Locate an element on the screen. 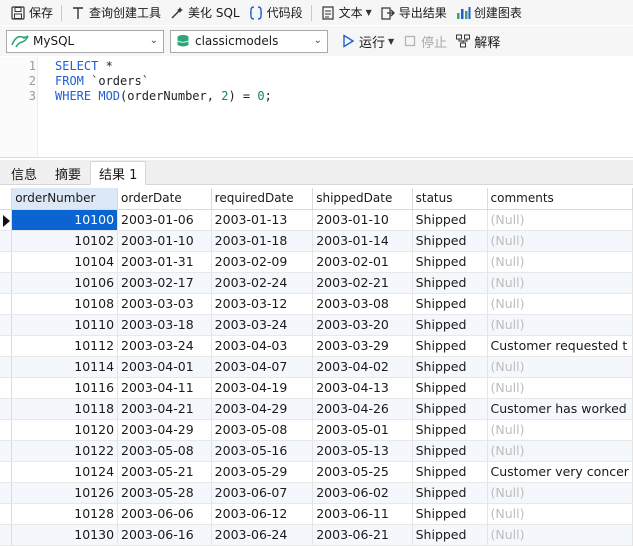  table-cell: 10130 is located at coordinates (65, 535).